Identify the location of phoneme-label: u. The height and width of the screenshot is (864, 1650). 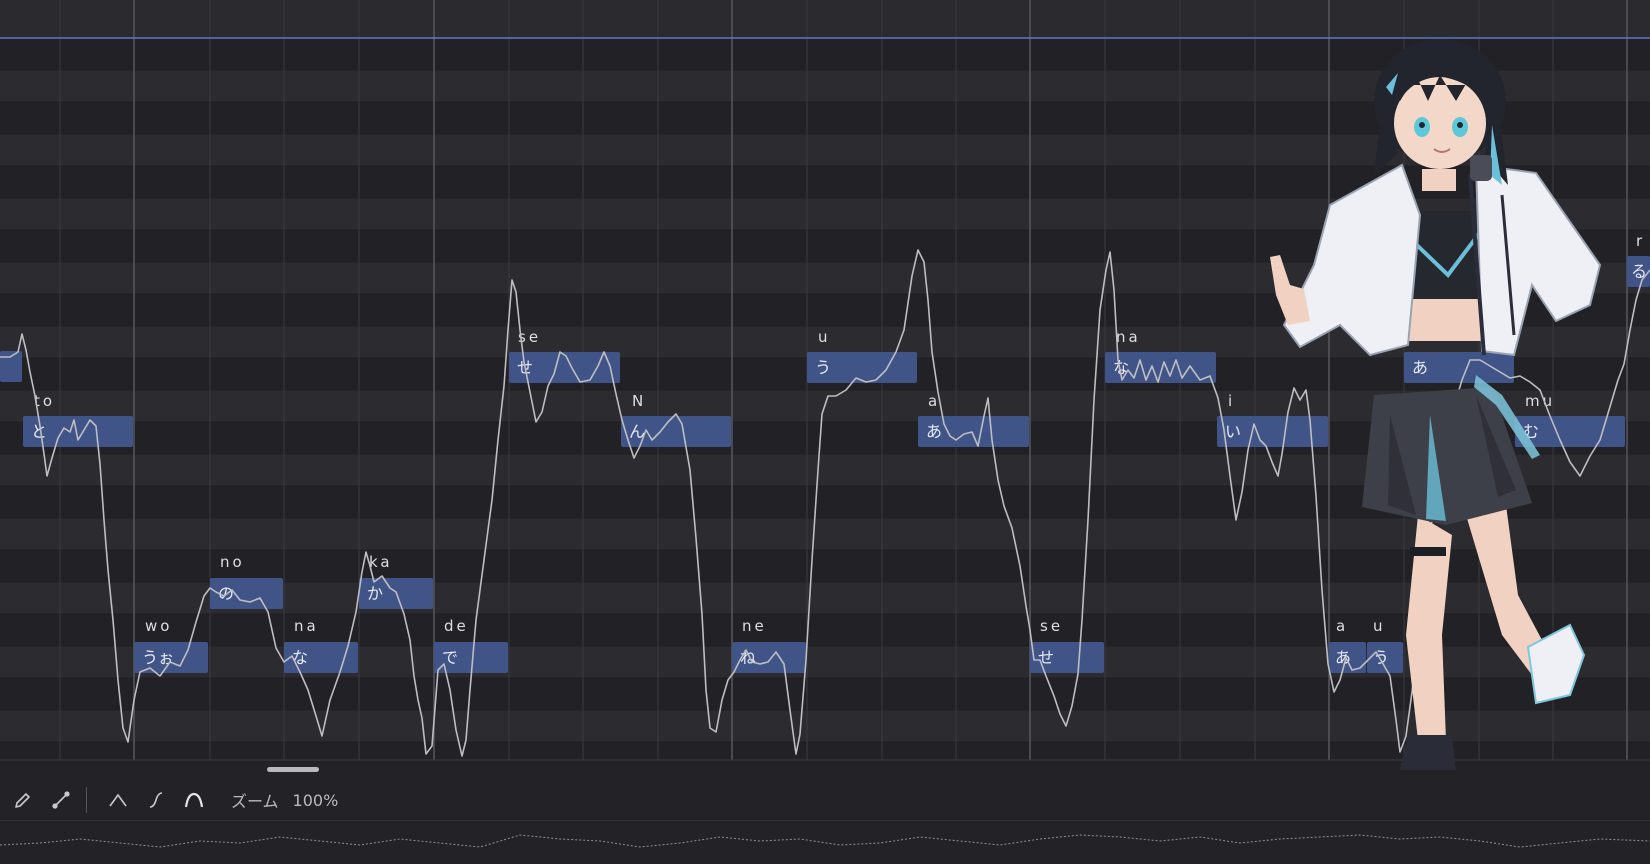
(824, 337).